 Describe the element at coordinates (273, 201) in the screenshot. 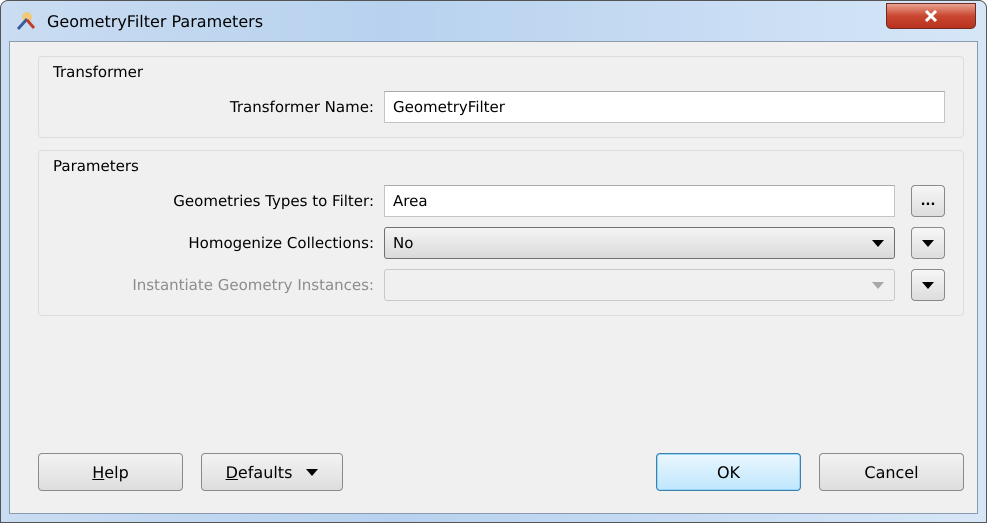

I see `field-label: Geometries Types to Filter:` at that location.